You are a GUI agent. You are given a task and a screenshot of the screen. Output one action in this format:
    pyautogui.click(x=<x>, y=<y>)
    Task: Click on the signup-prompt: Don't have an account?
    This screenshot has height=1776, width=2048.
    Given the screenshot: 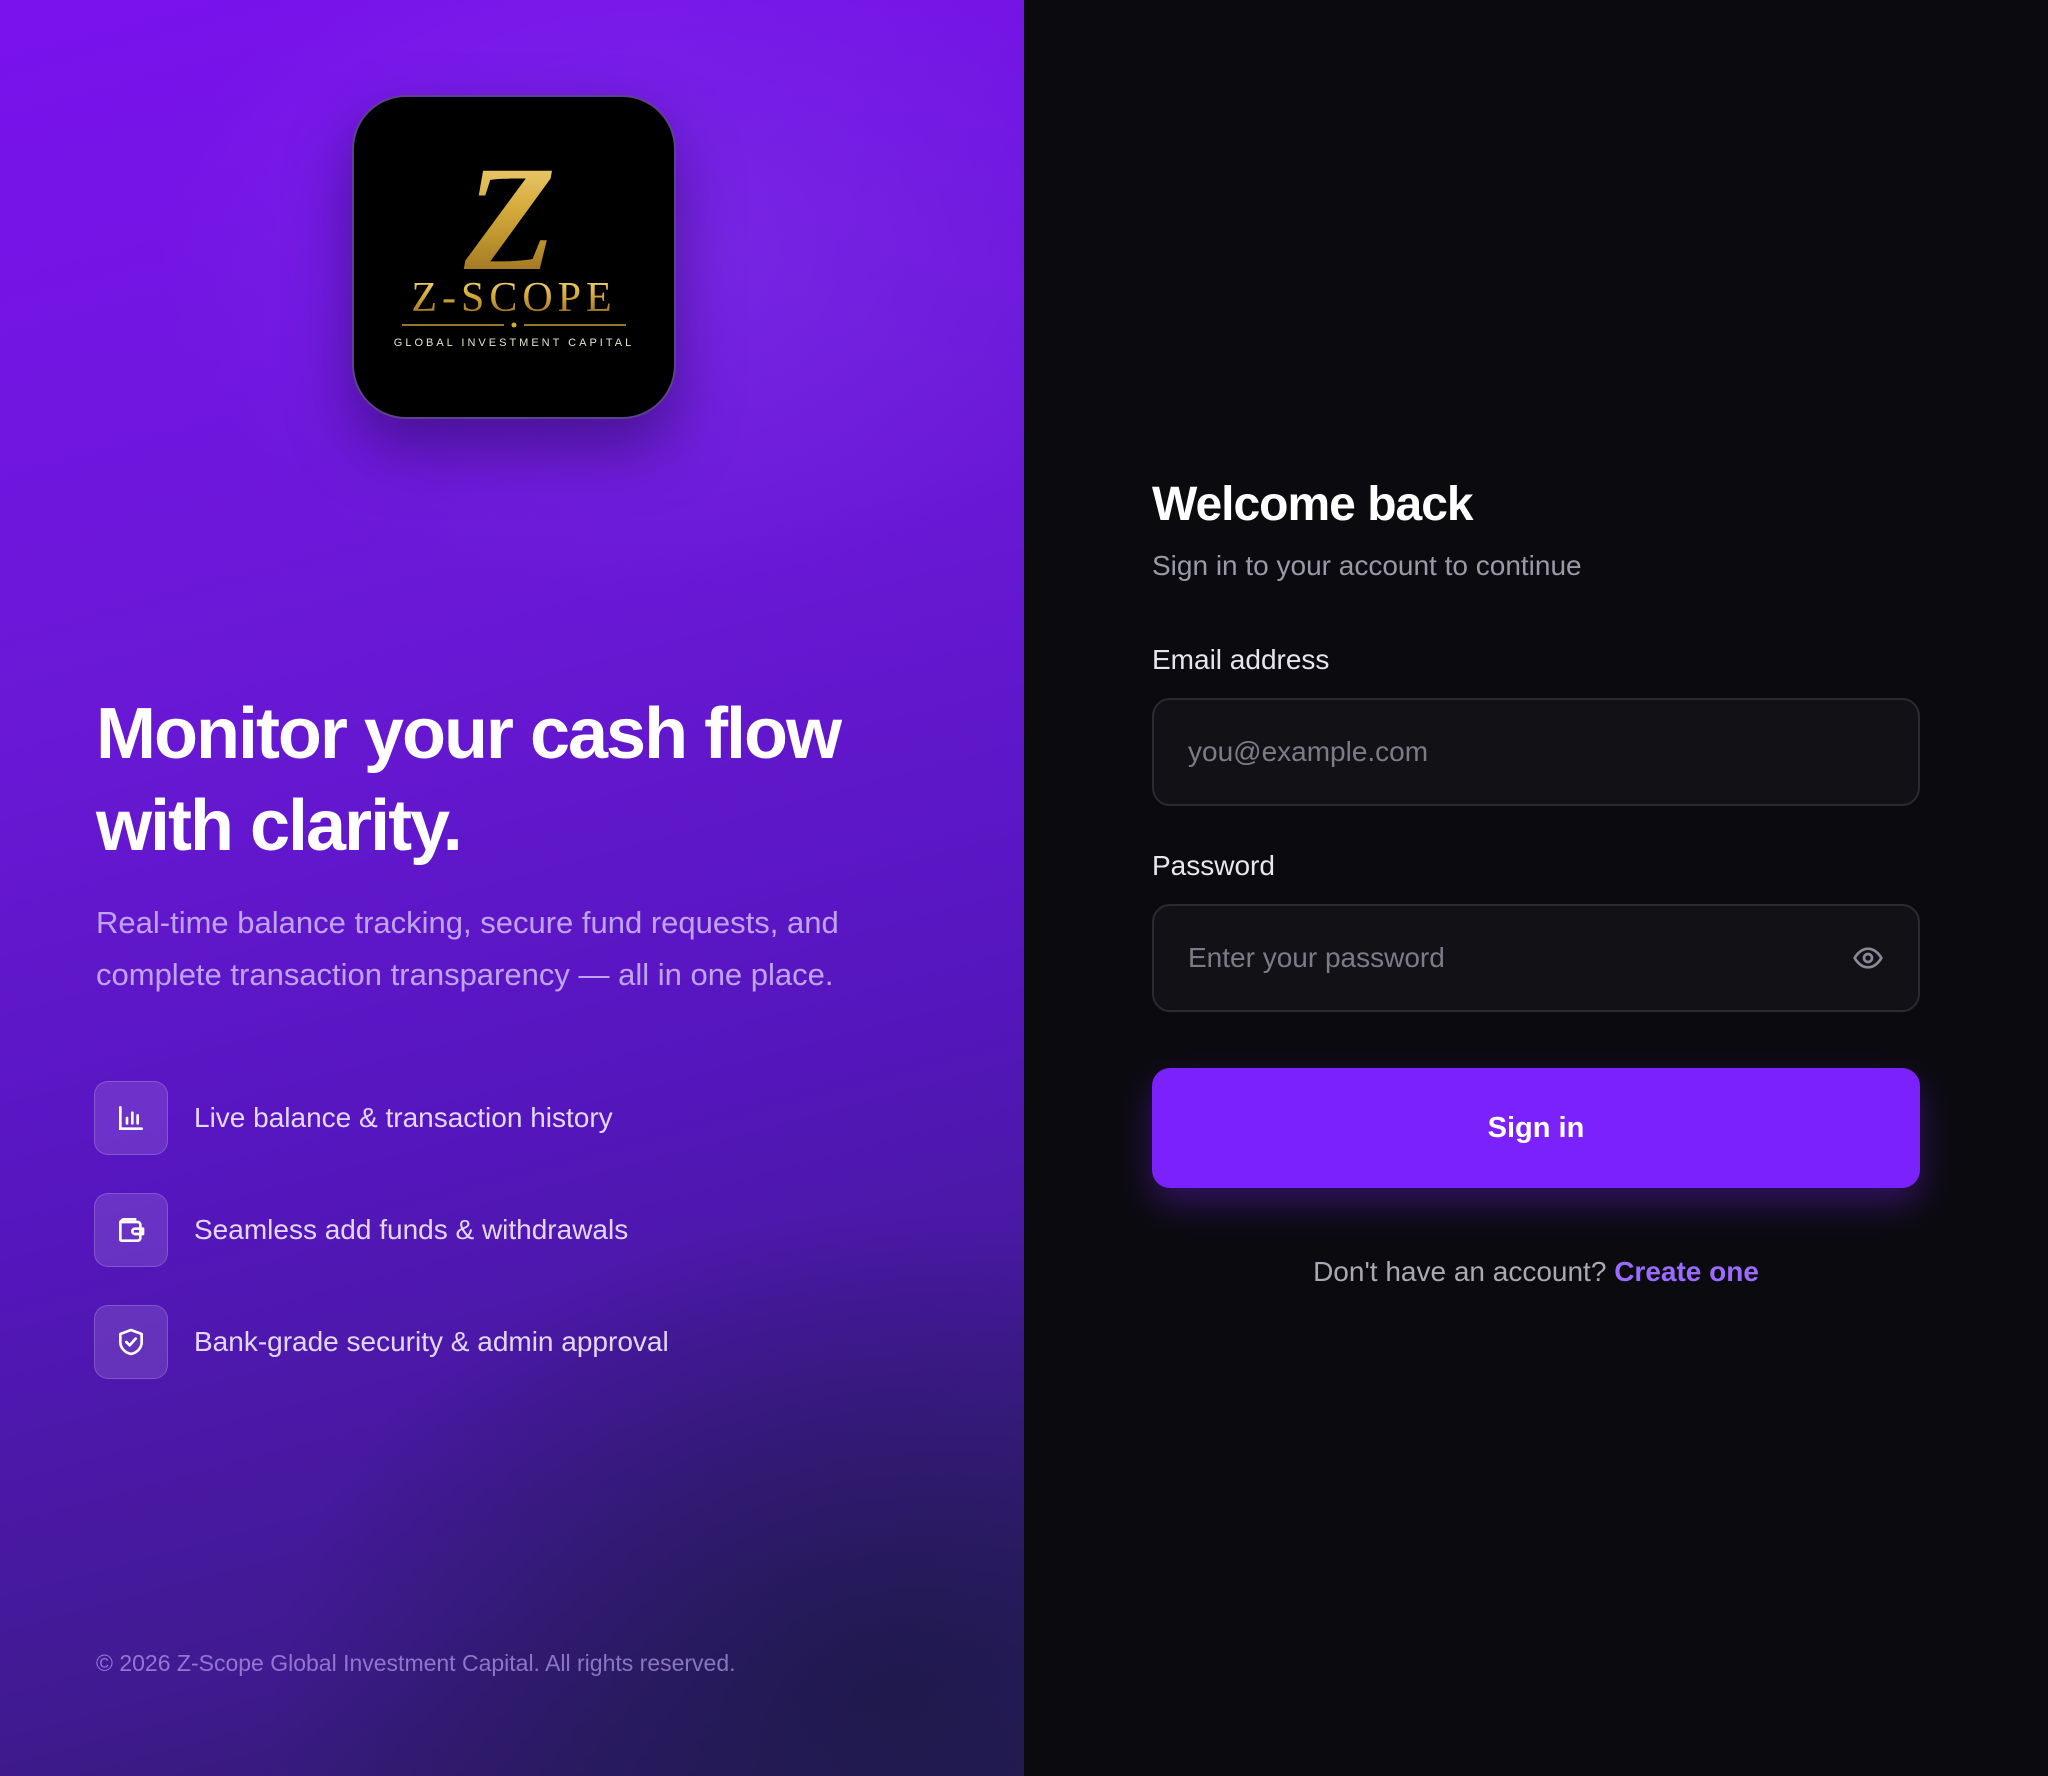 What is the action you would take?
    pyautogui.click(x=1460, y=1271)
    